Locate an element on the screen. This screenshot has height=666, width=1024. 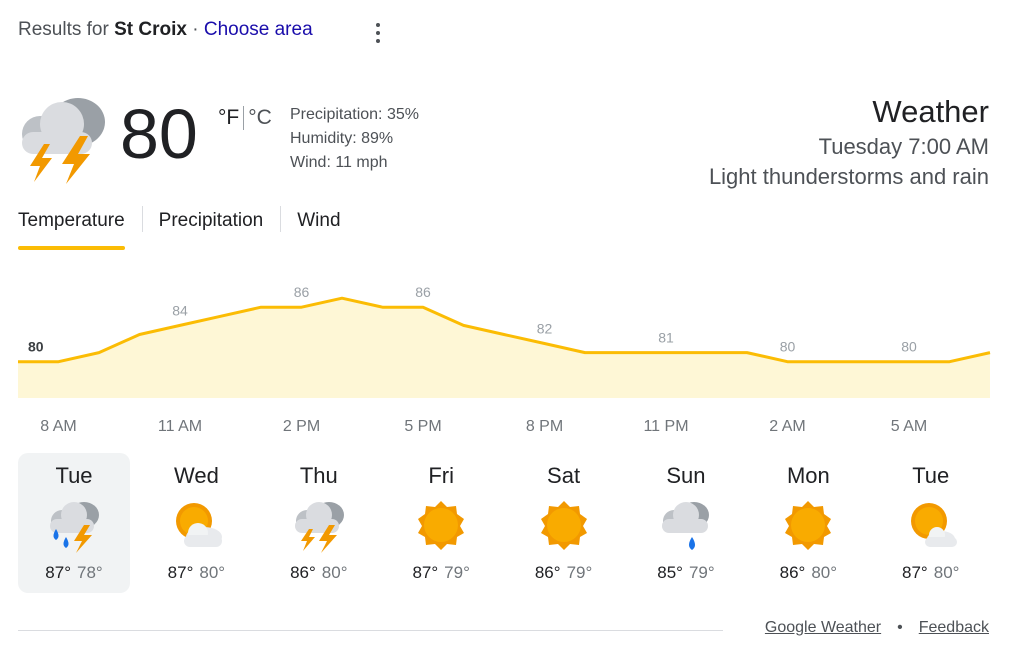
day-card: Fri 87° 79° is located at coordinates (441, 523).